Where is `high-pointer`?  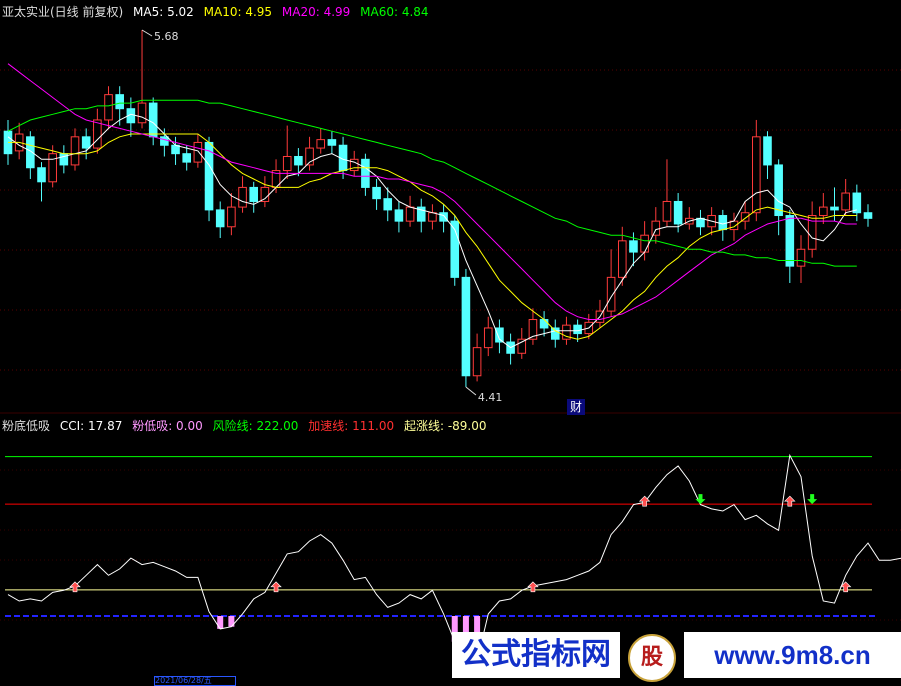 high-pointer is located at coordinates (147, 33).